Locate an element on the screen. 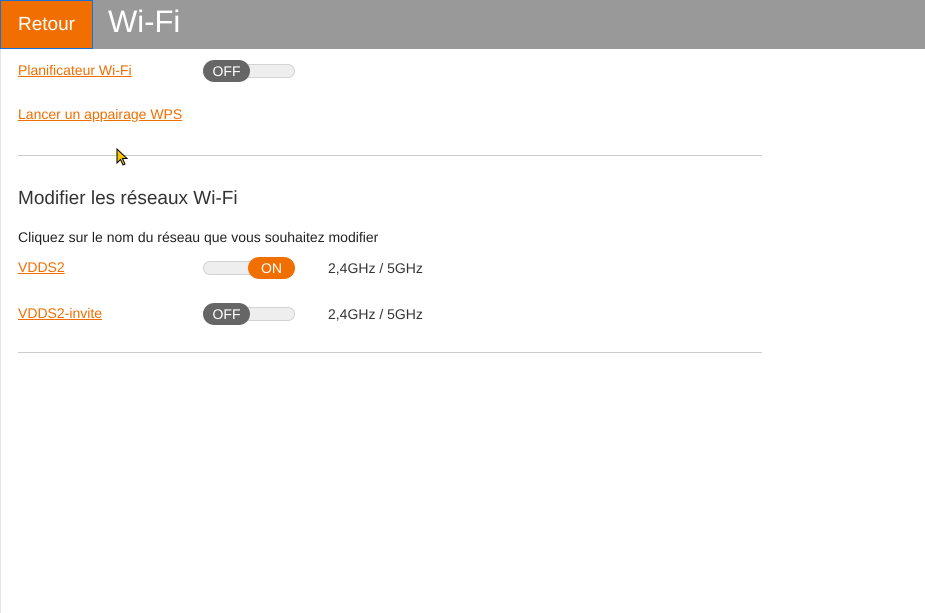 The height and width of the screenshot is (613, 925). toggle-knob: ON is located at coordinates (271, 268).